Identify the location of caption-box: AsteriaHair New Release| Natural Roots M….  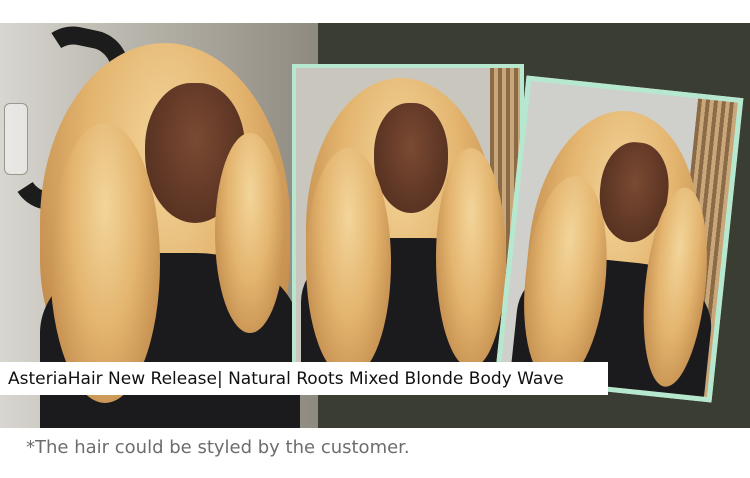
(304, 378).